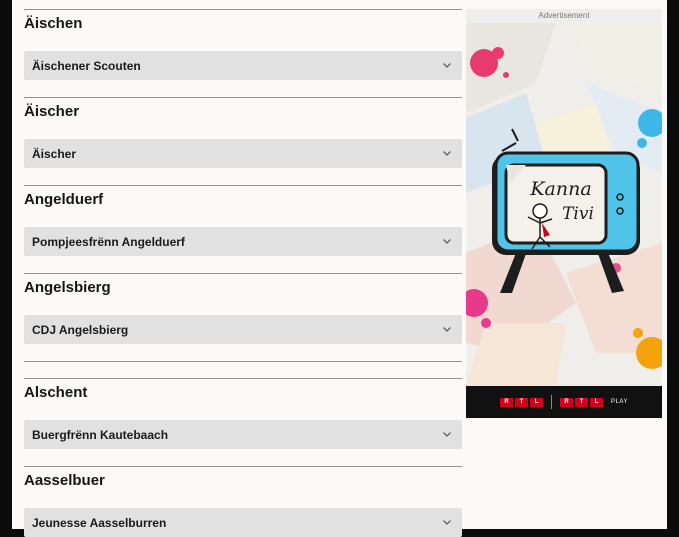  Describe the element at coordinates (552, 402) in the screenshot. I see `brand-separator` at that location.